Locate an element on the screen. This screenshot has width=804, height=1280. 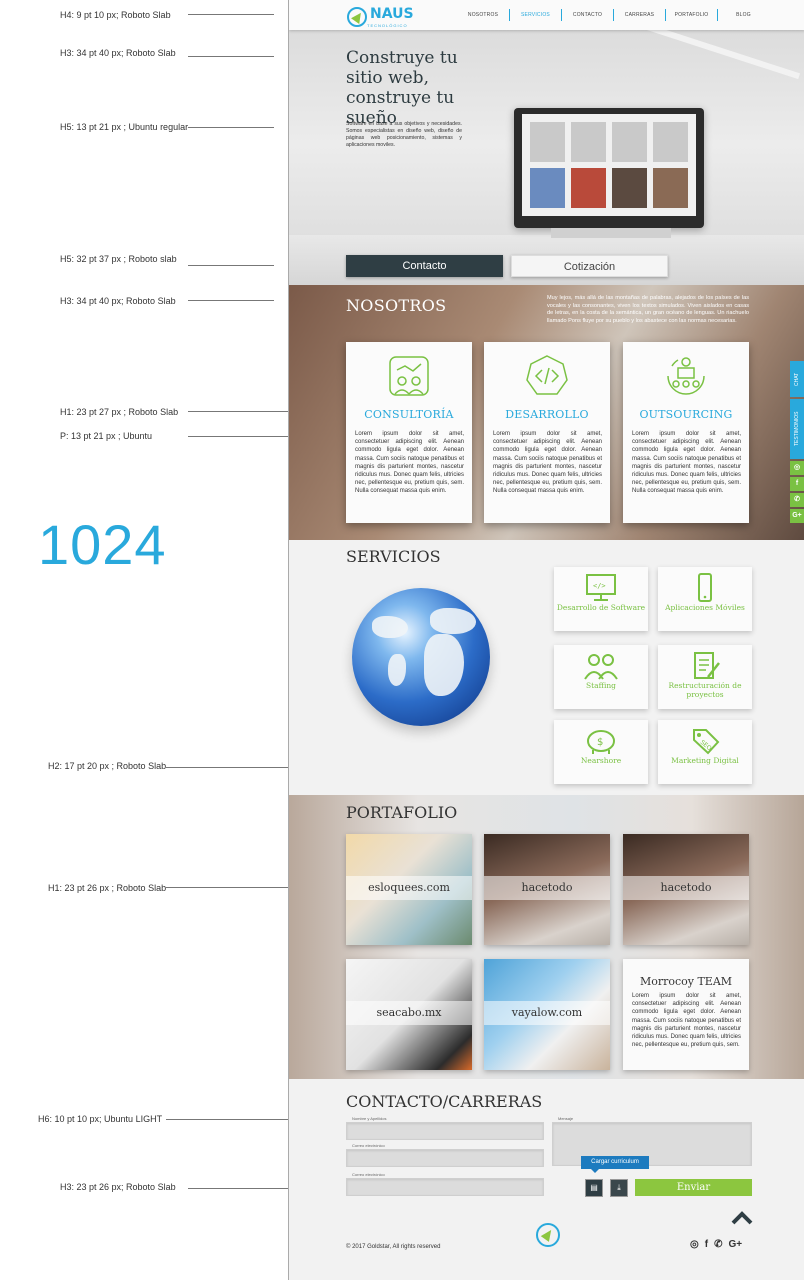
portafolio-title: PORTAFOLIO is located at coordinates (402, 812).